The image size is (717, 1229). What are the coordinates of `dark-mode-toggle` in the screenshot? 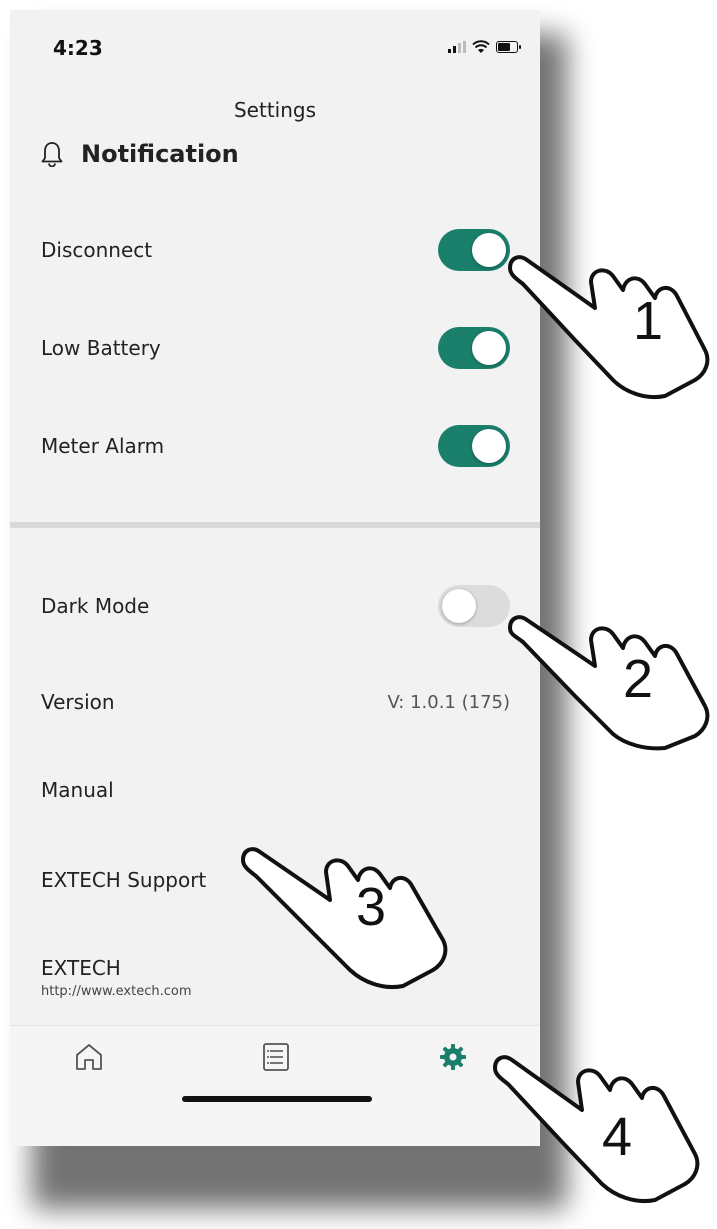 It's located at (474, 606).